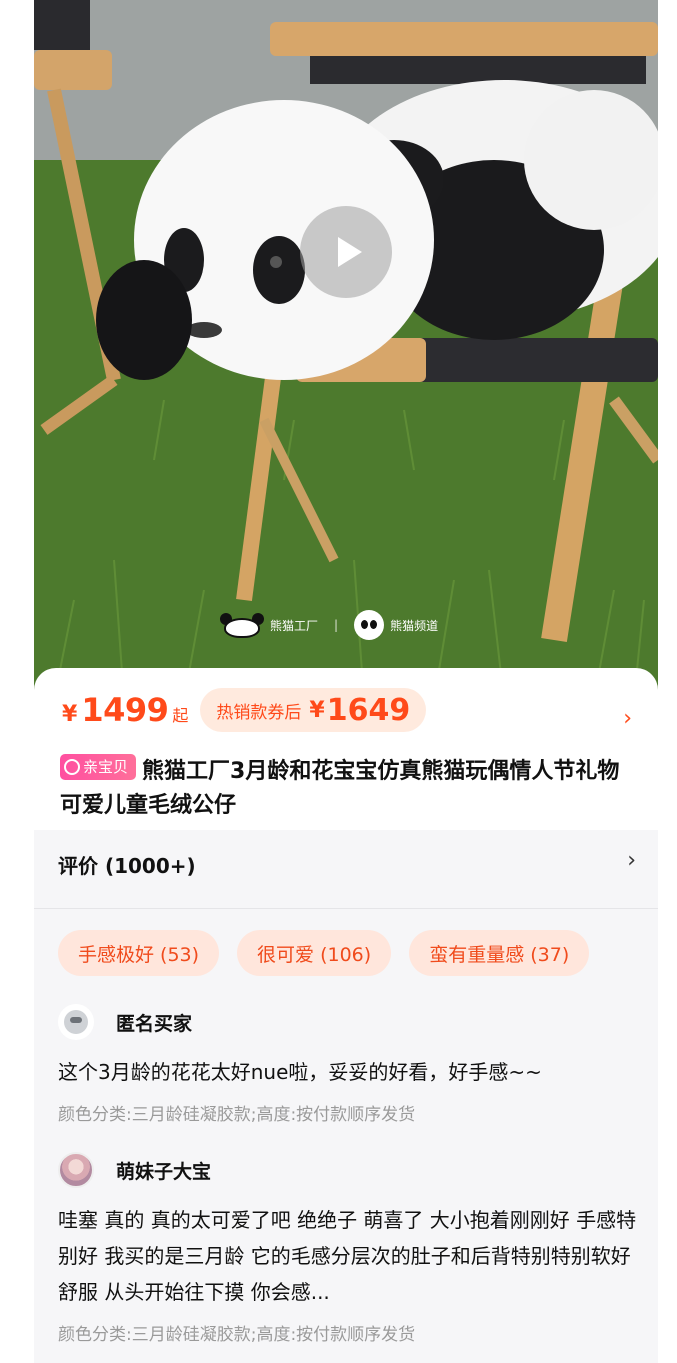 The width and height of the screenshot is (677, 1363). Describe the element at coordinates (127, 864) in the screenshot. I see `reviews-header: 评价 (1000+)` at that location.